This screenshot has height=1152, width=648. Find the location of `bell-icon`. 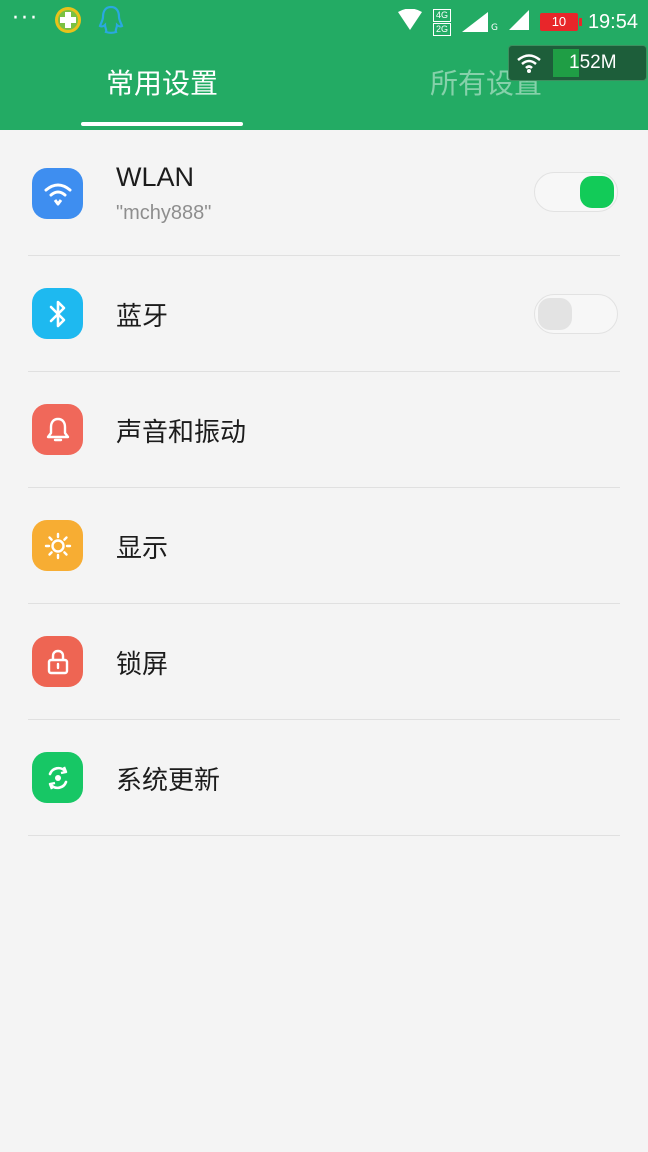

bell-icon is located at coordinates (57, 429).